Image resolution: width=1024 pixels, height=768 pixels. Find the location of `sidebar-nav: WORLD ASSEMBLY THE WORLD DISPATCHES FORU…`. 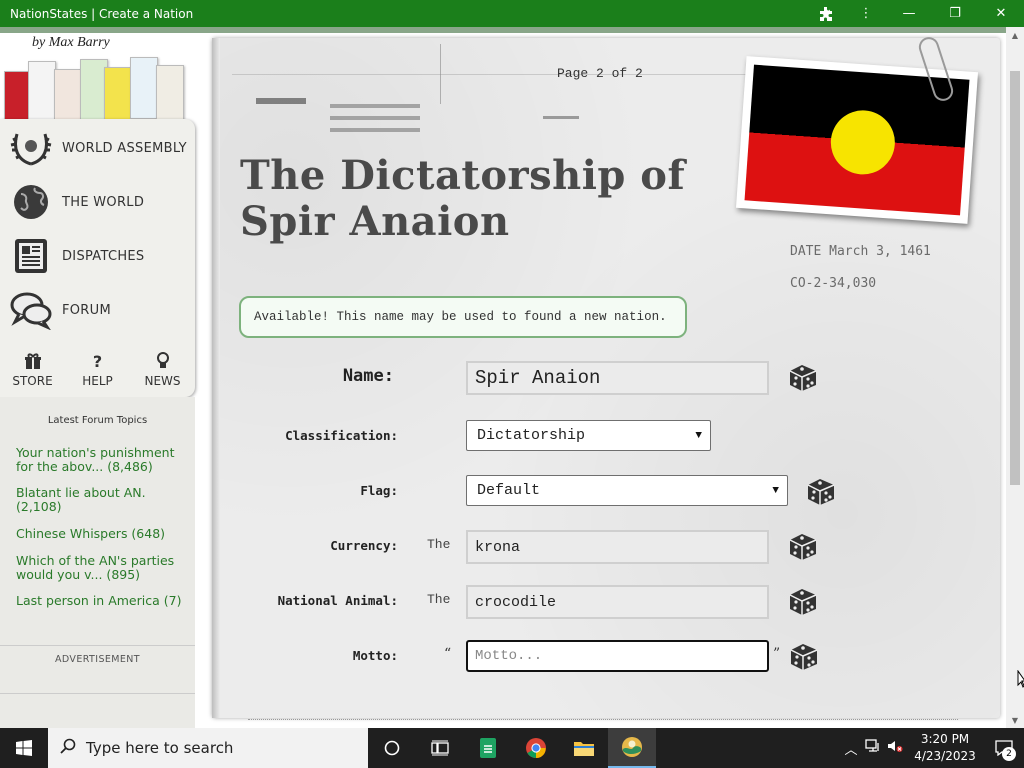

sidebar-nav: WORLD ASSEMBLY THE WORLD DISPATCHES FORU… is located at coordinates (97, 258).